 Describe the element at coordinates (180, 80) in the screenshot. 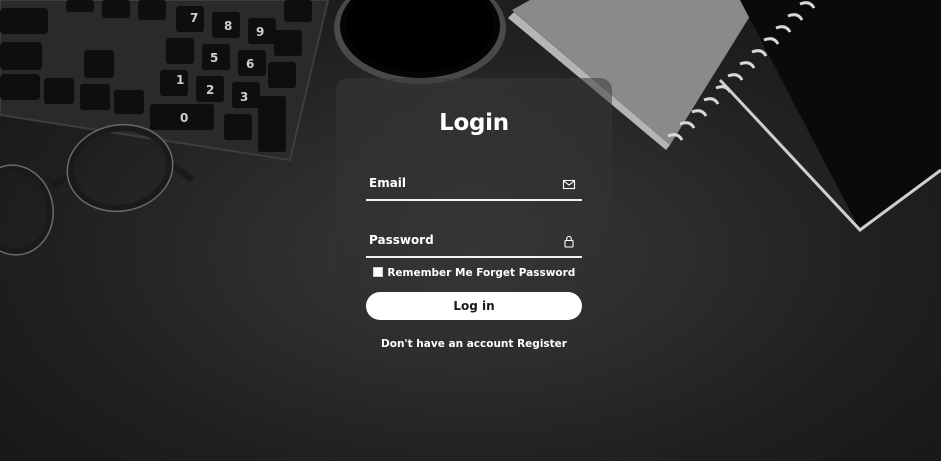

I see `svg-text: 1` at that location.